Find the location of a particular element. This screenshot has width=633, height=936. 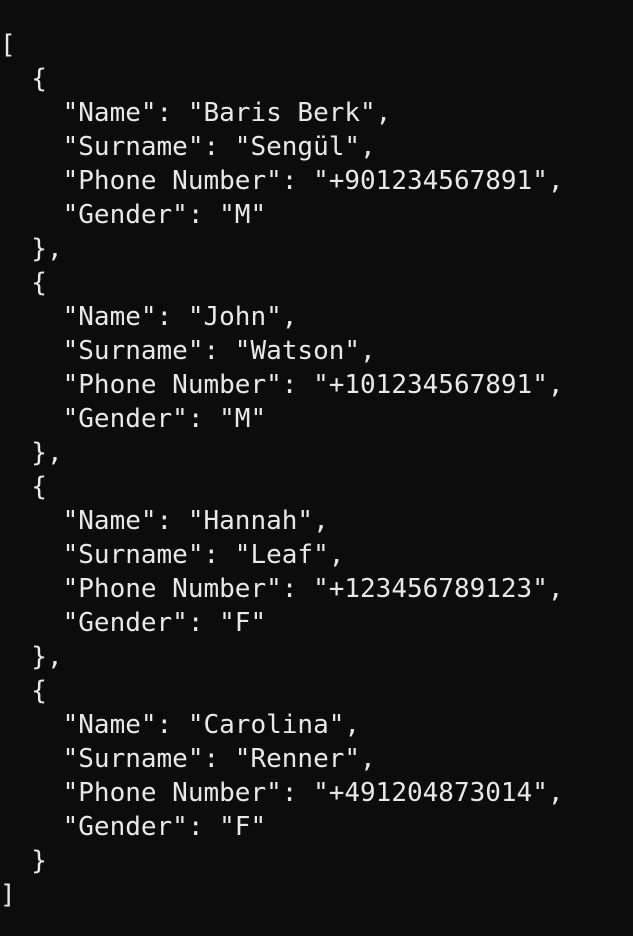

json-line: "Name": "Hannah", is located at coordinates (164, 521).